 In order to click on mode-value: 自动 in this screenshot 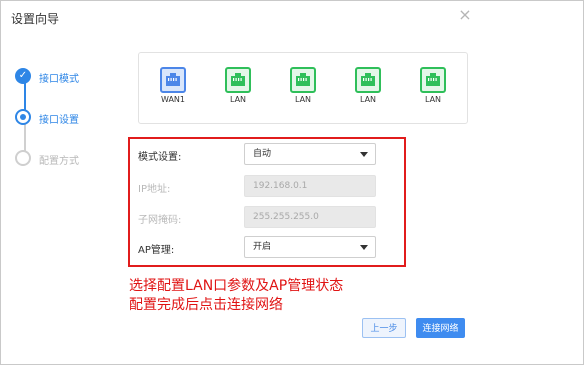, I will do `click(262, 154)`.